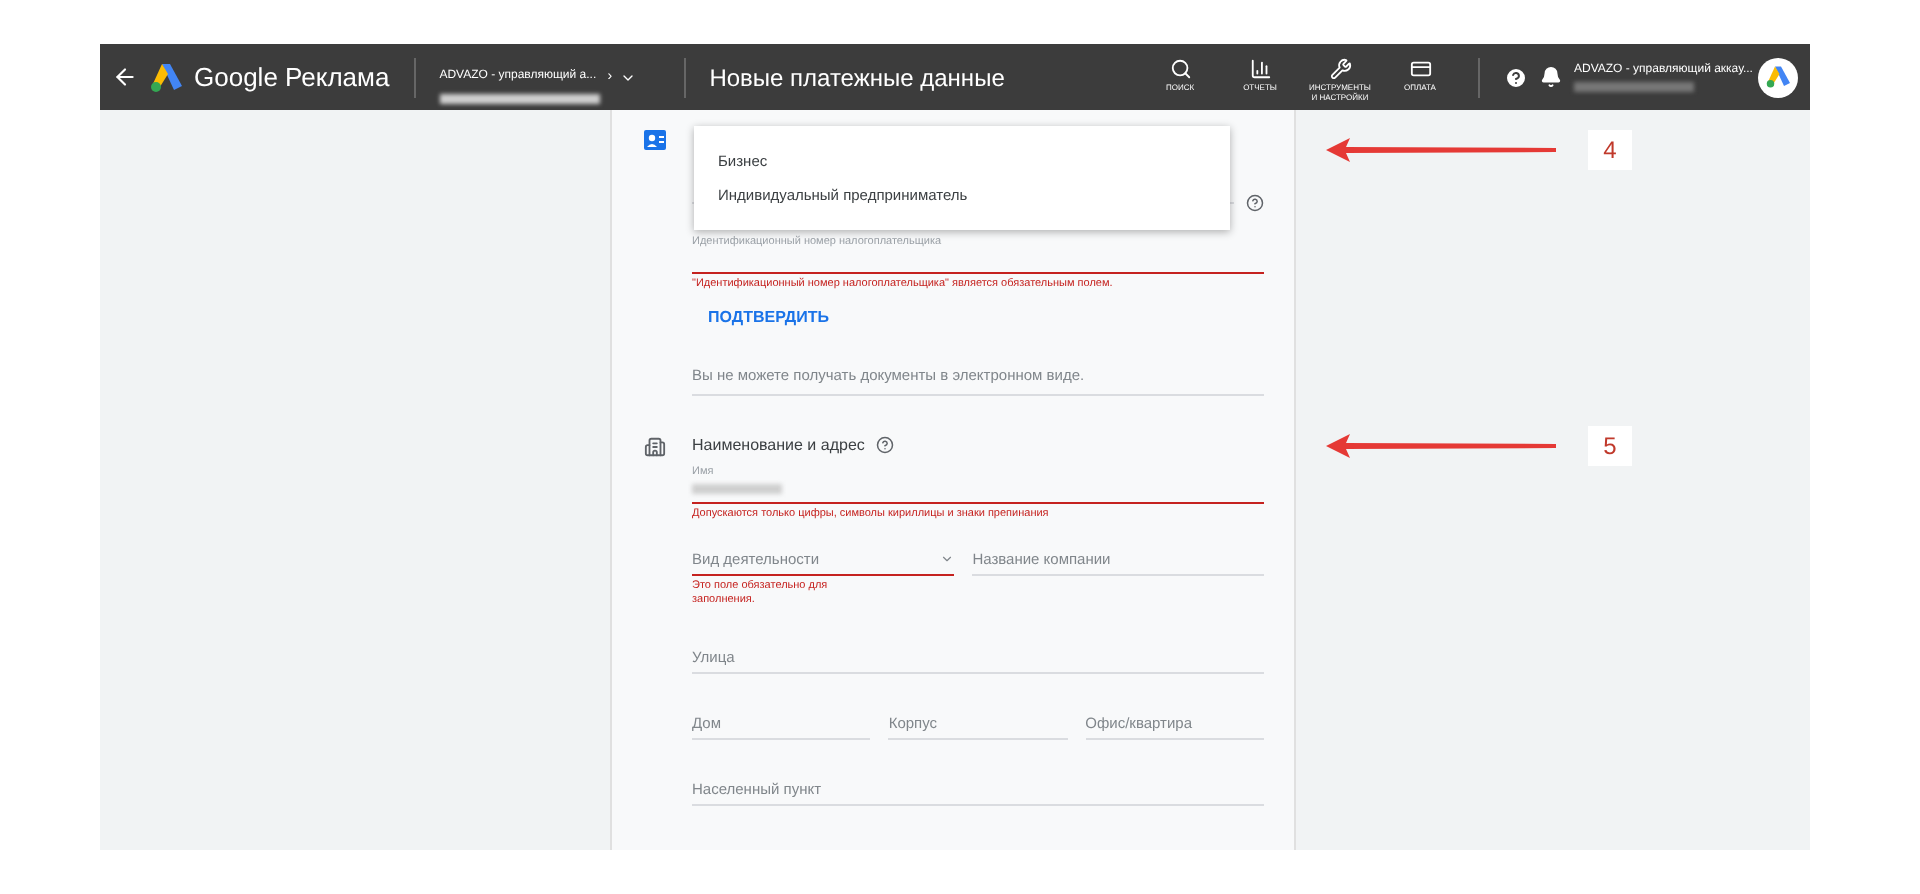 The width and height of the screenshot is (1920, 894). Describe the element at coordinates (292, 77) in the screenshot. I see `brand-name: Google Реклама` at that location.